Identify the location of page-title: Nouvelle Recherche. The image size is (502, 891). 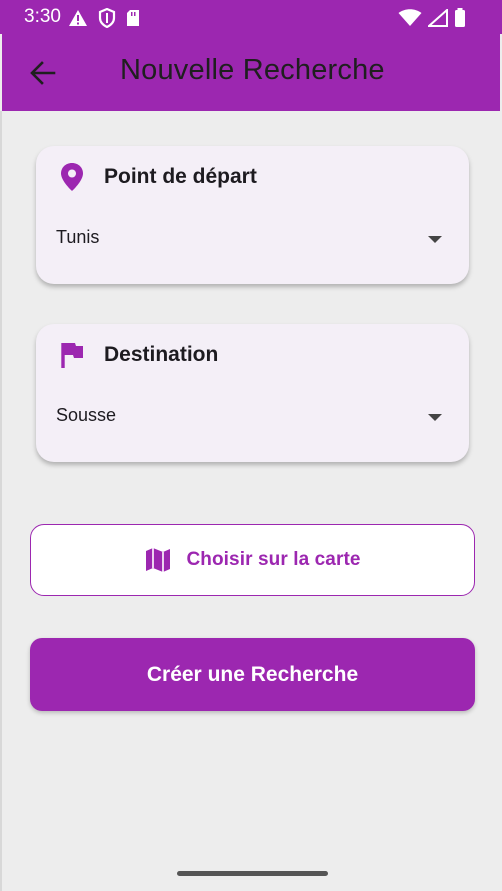
(252, 70).